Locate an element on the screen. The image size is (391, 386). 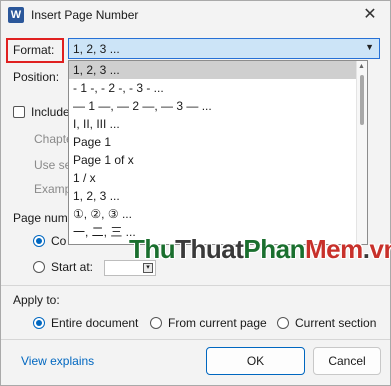
format-option: 1 / x is located at coordinates (213, 178).